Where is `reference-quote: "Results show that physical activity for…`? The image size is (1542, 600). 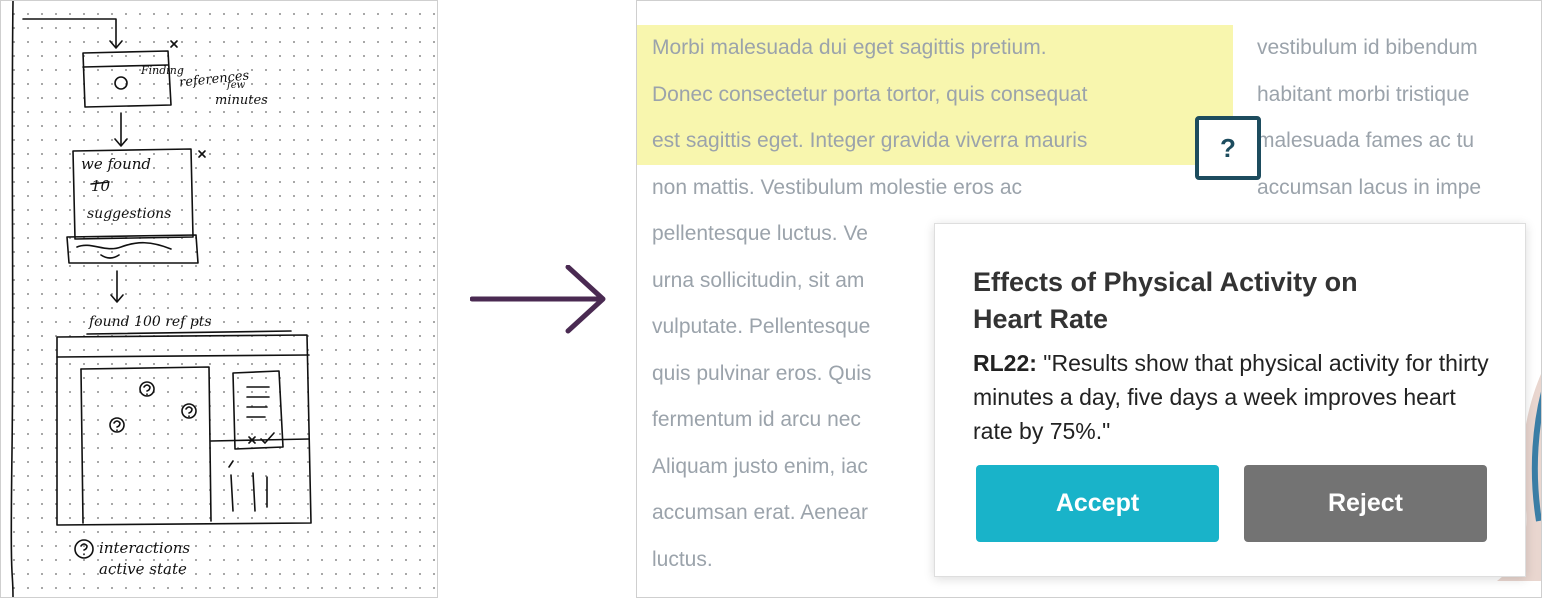
reference-quote: "Results show that physical activity for… is located at coordinates (1231, 397).